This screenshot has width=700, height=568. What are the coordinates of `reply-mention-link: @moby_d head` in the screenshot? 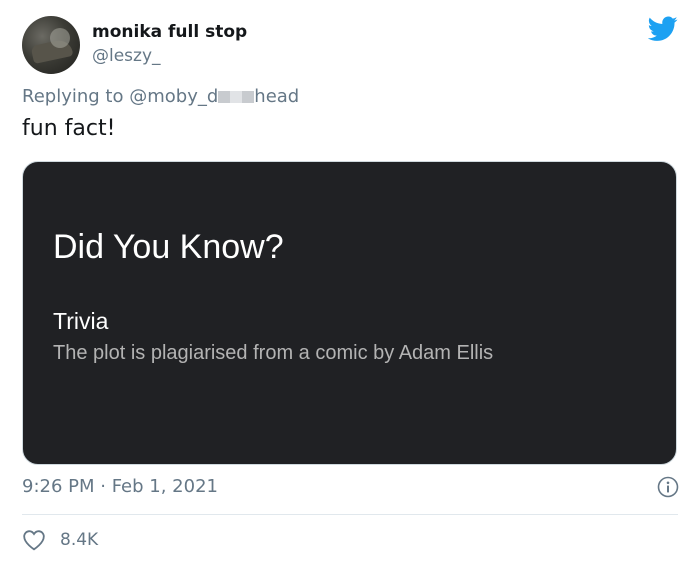 It's located at (214, 96).